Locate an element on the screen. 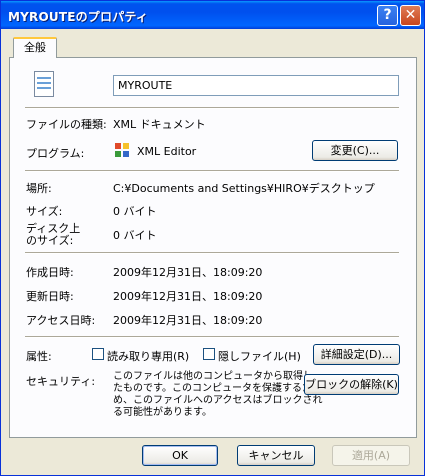 Image resolution: width=425 pixels, height=476 pixels. readonly-checkbox is located at coordinates (98, 354).